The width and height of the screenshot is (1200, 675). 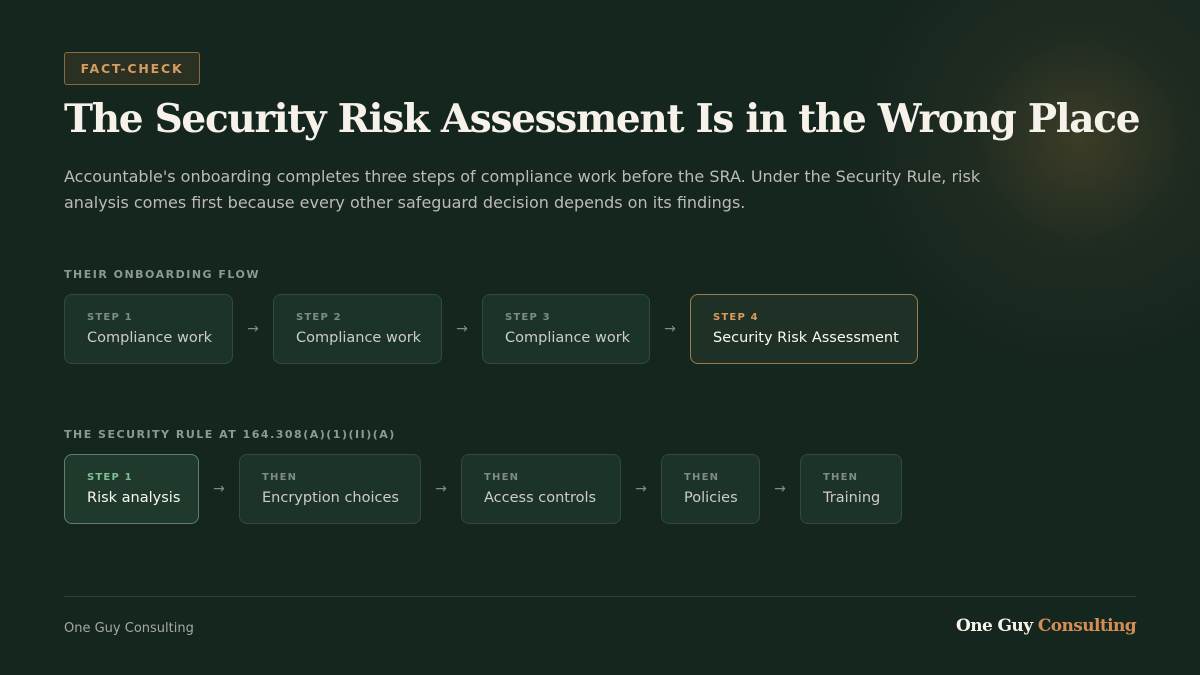 What do you see at coordinates (711, 498) in the screenshot?
I see `step-value: Policies` at bounding box center [711, 498].